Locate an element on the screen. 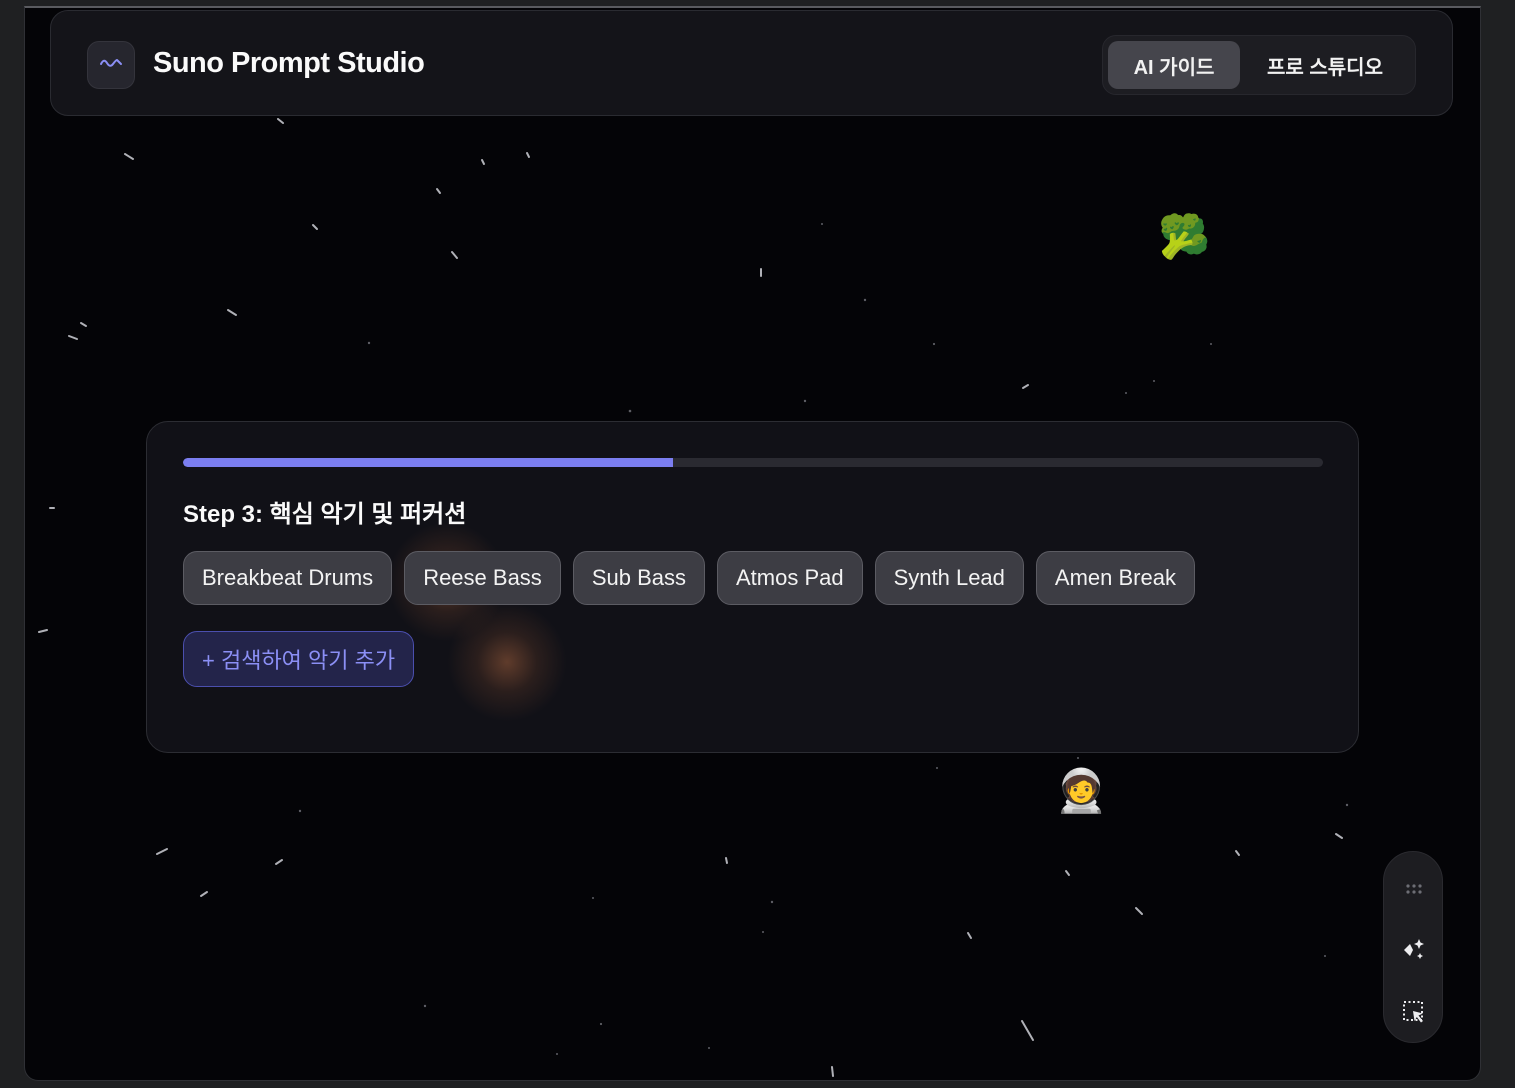  sparkle-icon is located at coordinates (1414, 950).